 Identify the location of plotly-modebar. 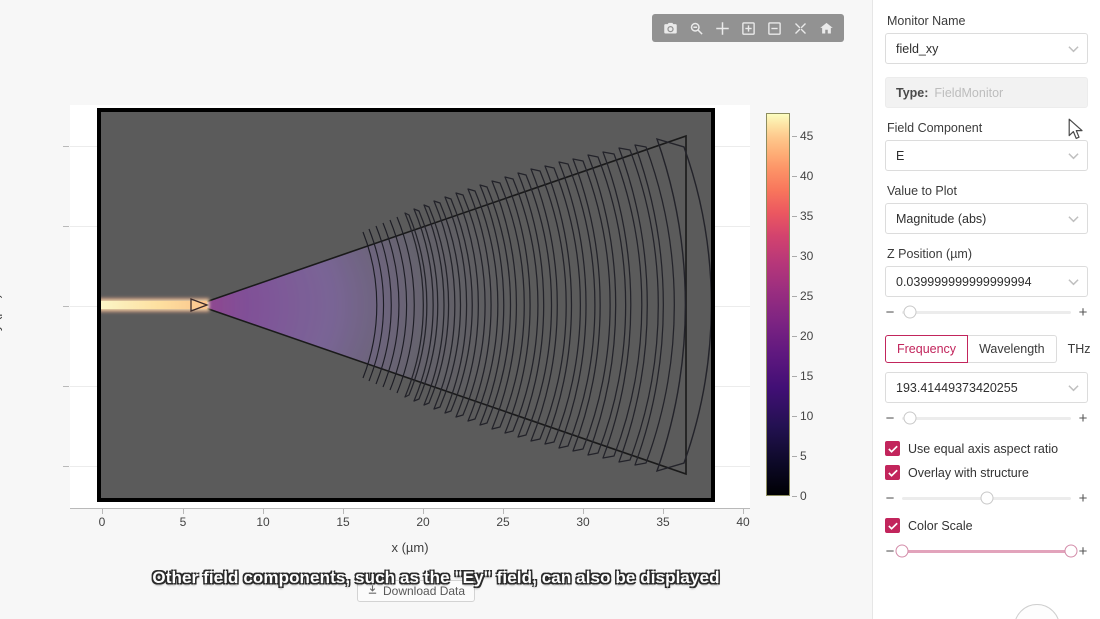
(748, 28).